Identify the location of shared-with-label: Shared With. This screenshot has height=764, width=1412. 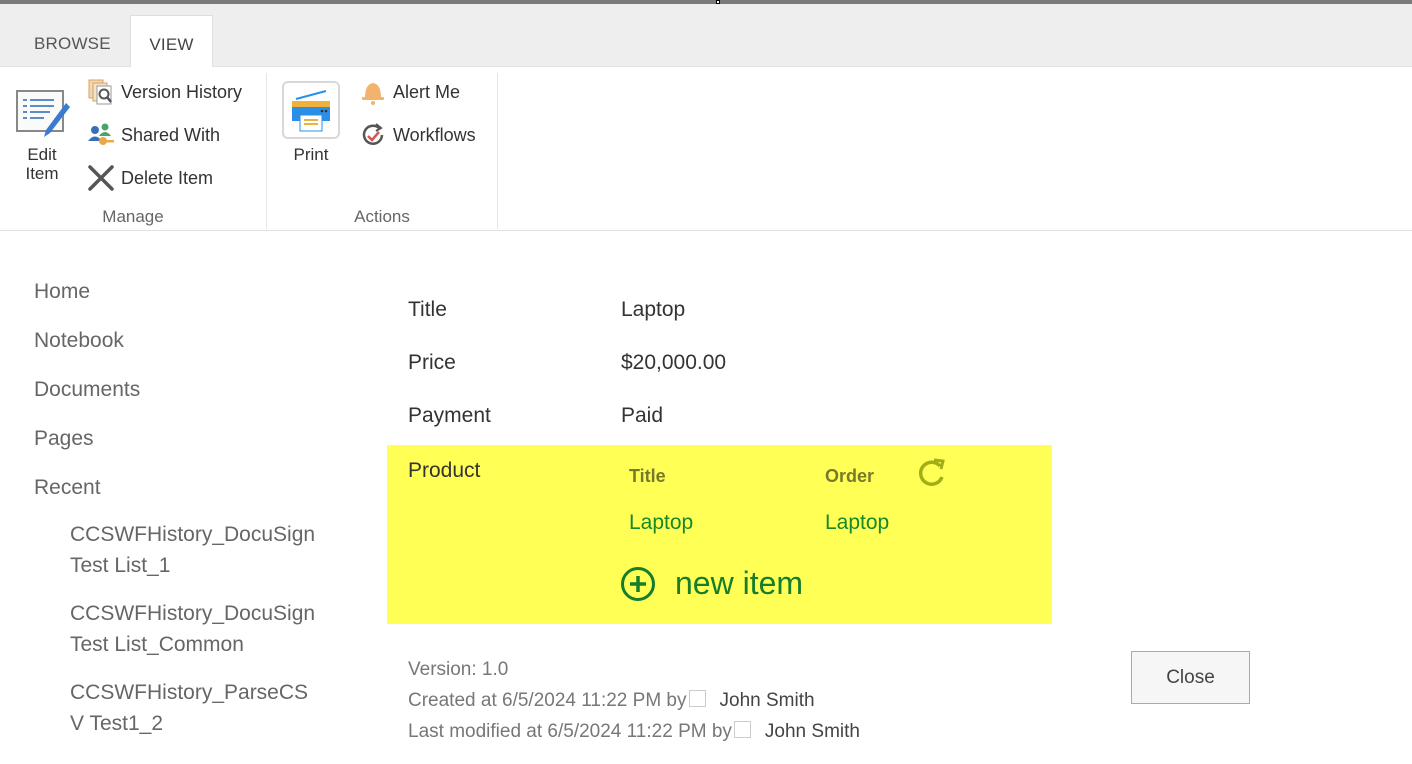
(171, 134).